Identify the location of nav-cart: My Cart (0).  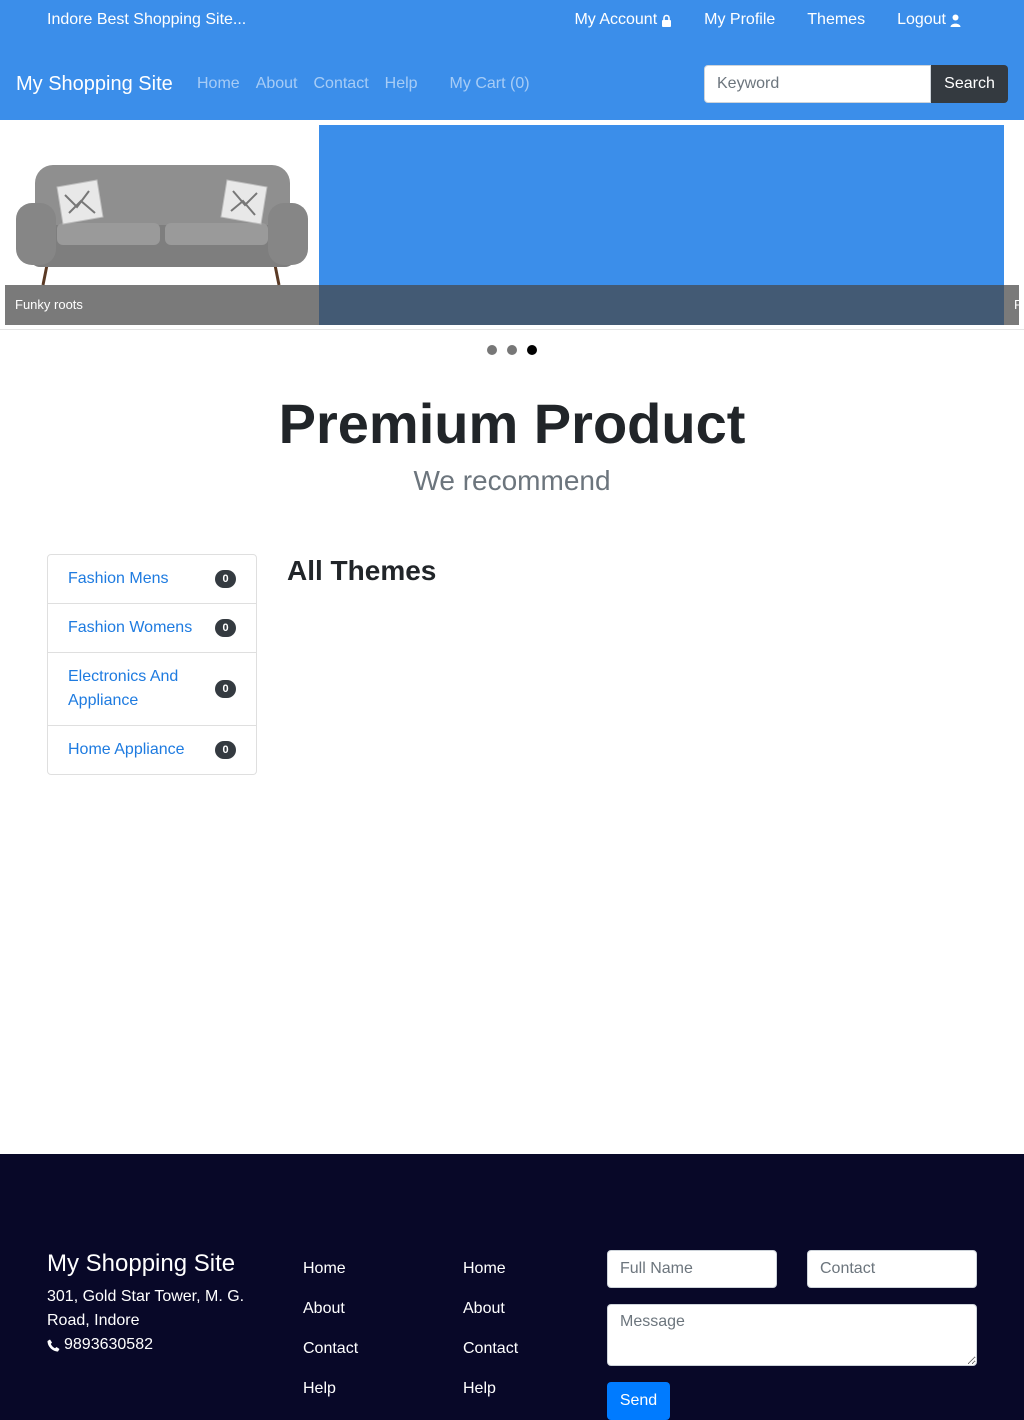
(490, 84).